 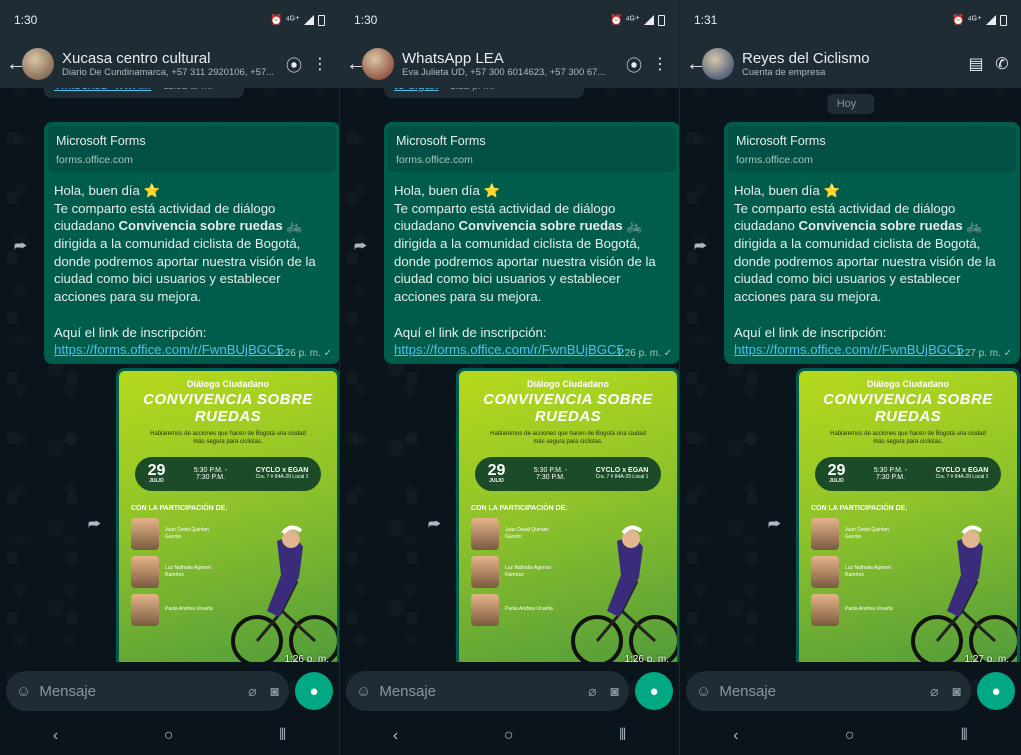 What do you see at coordinates (107, 190) in the screenshot?
I see `greeting-text: Hola, buen día ⭐` at bounding box center [107, 190].